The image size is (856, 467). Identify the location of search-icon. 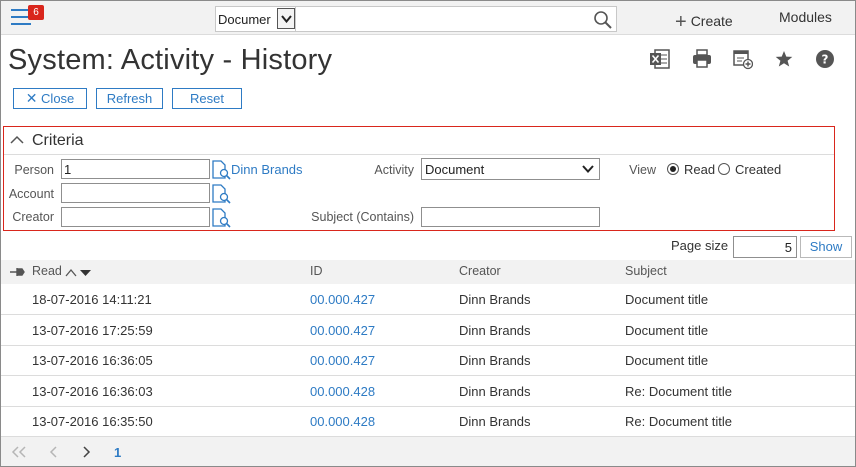
(603, 20).